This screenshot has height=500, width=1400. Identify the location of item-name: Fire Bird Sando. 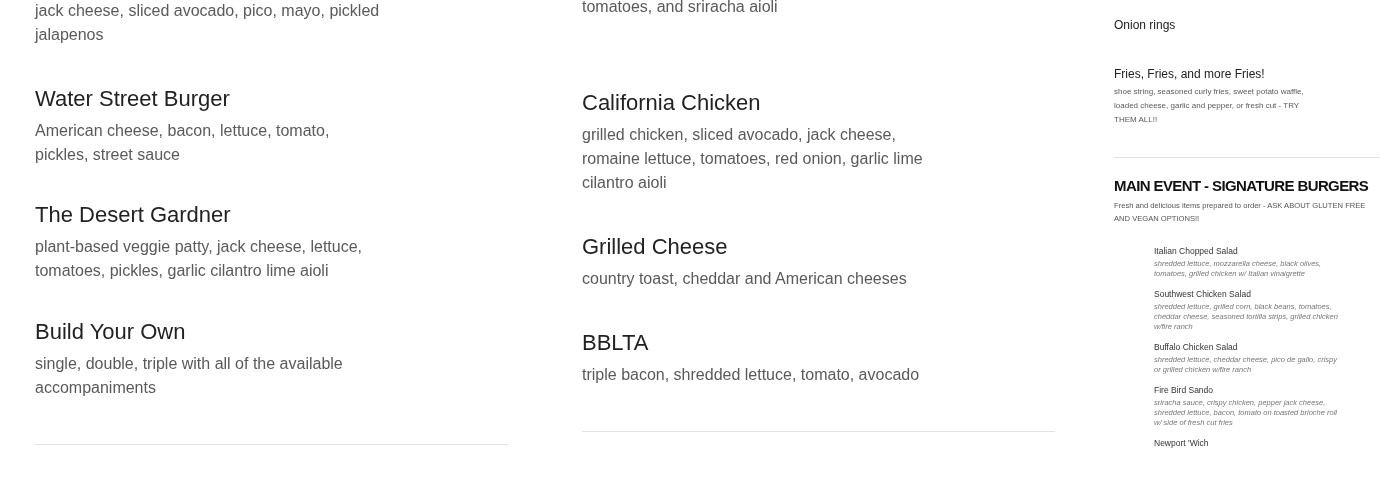
(1184, 390).